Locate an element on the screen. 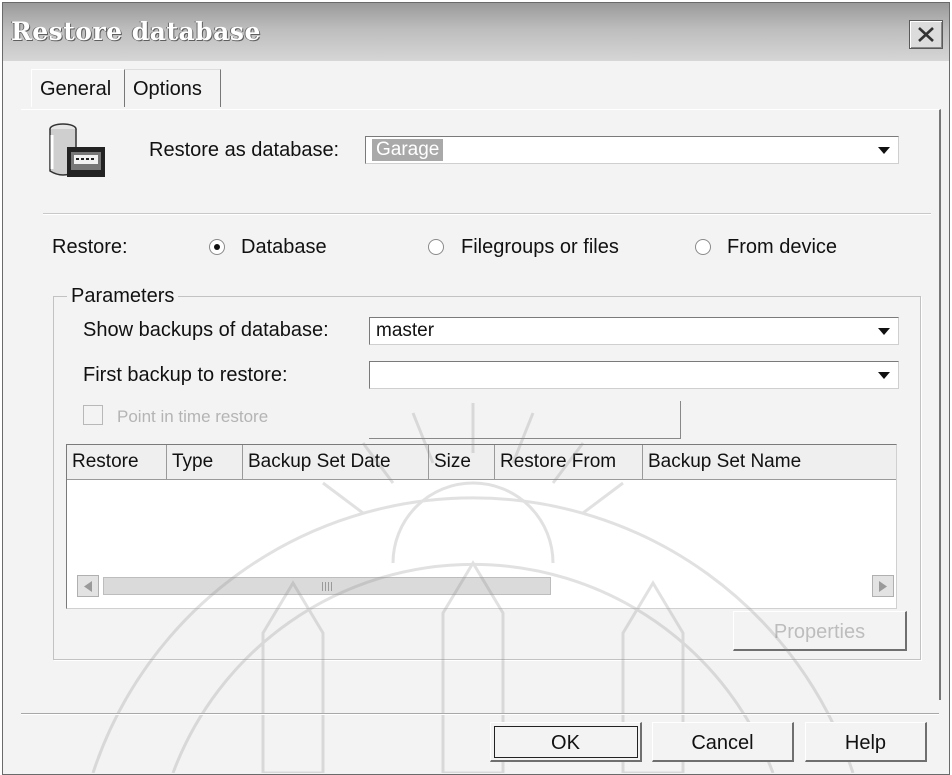 The height and width of the screenshot is (775, 952). cancel-button: Cancel is located at coordinates (723, 742).